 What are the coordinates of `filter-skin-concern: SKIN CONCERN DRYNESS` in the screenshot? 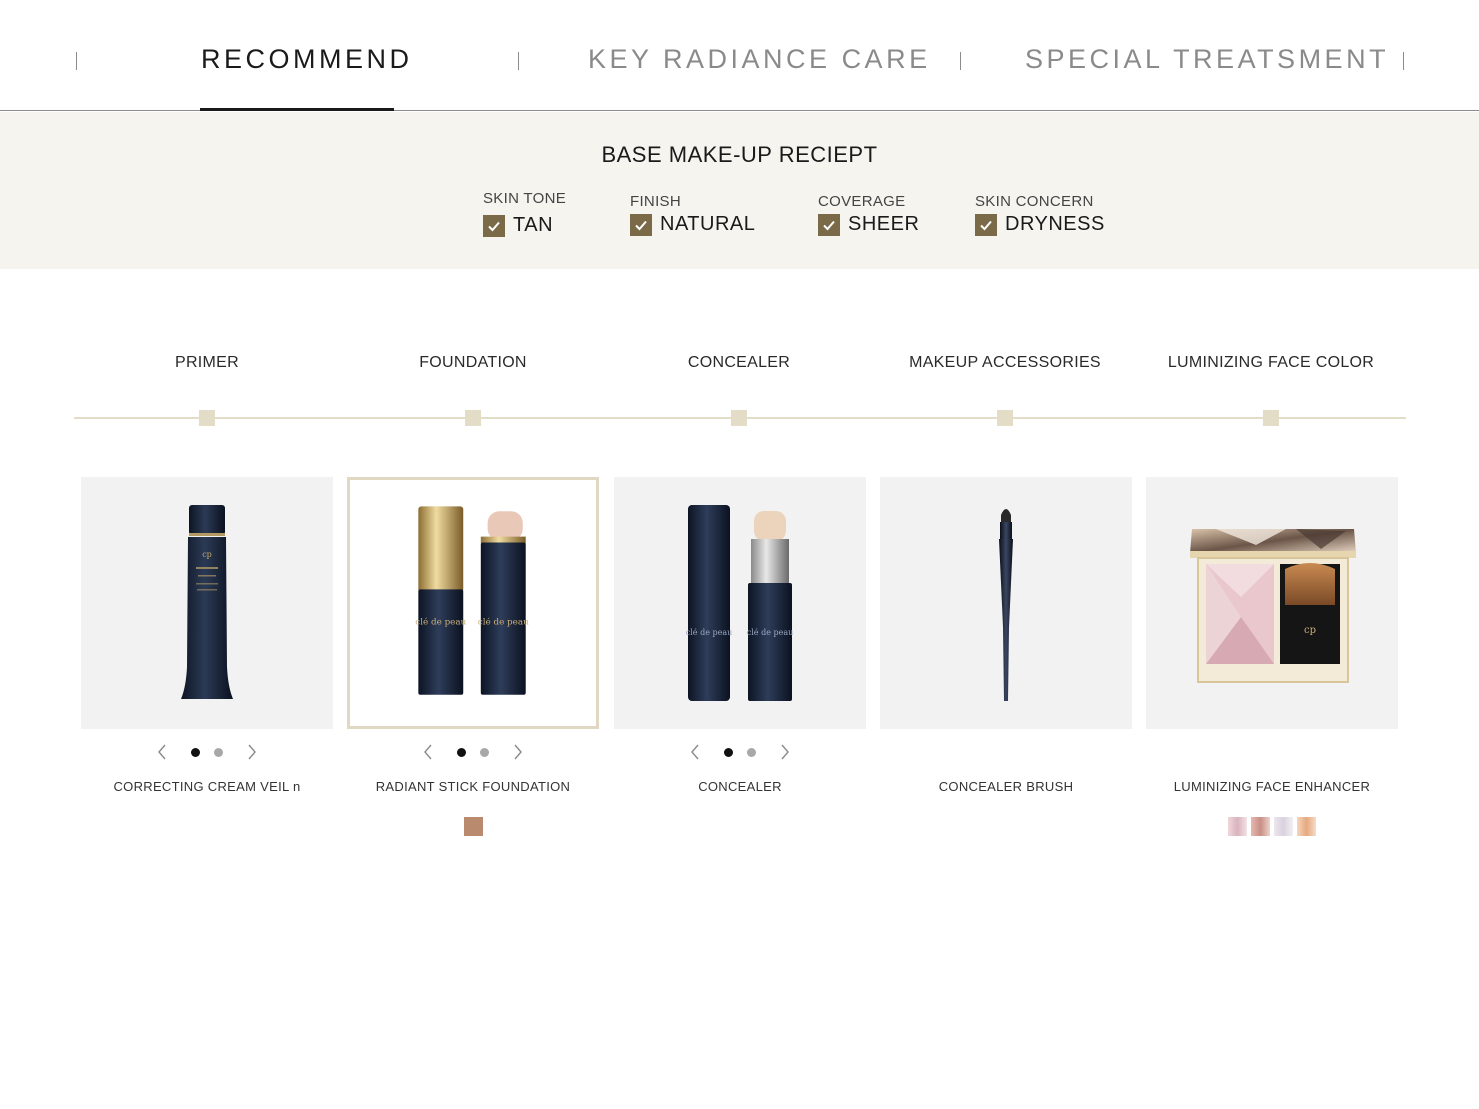 It's located at (1040, 214).